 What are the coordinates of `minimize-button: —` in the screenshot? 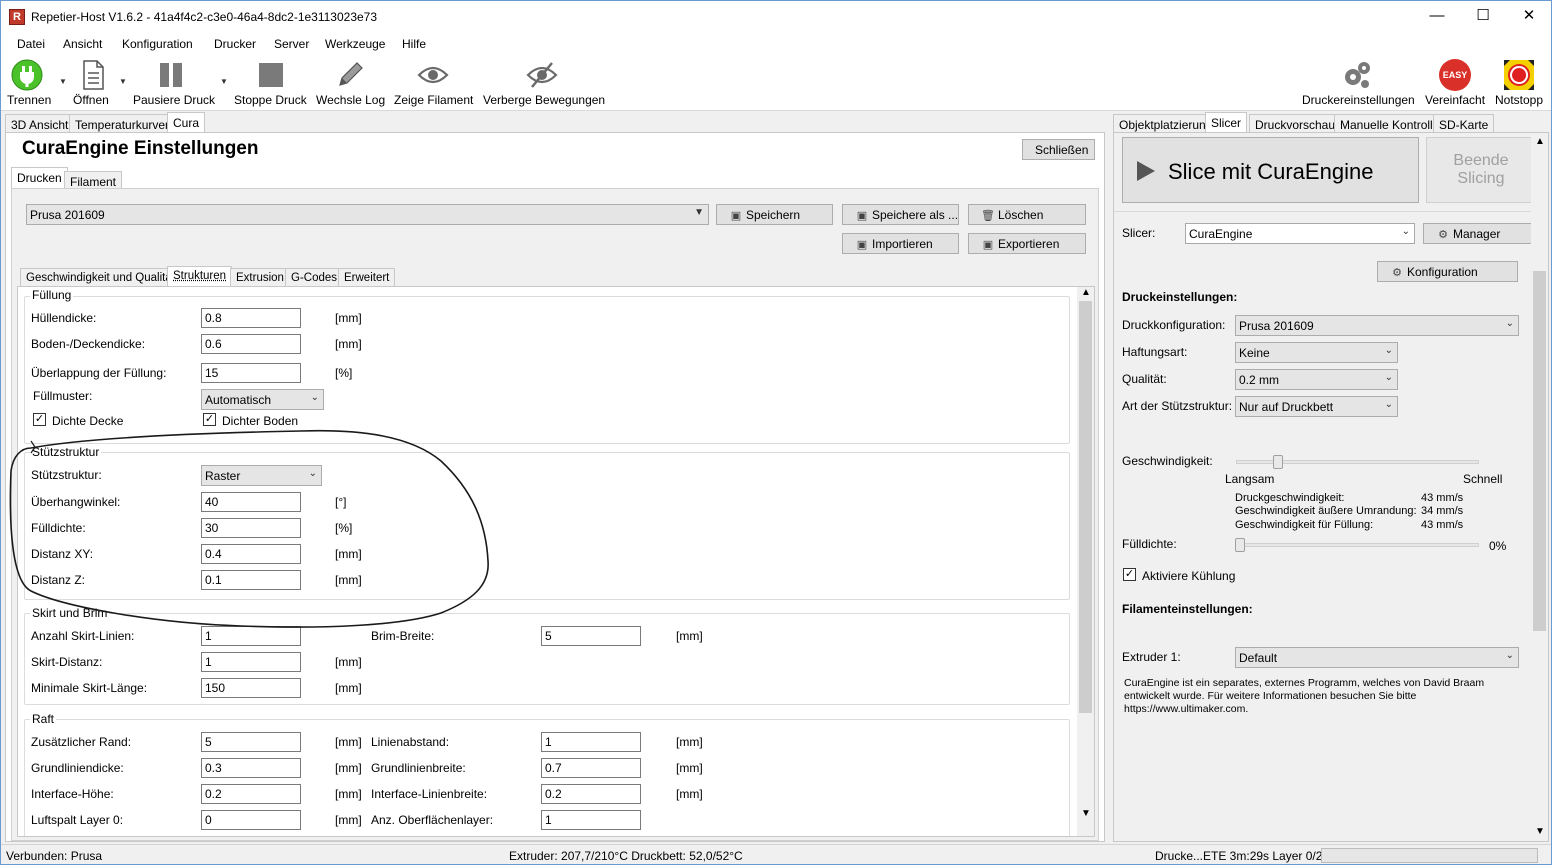 It's located at (1437, 17).